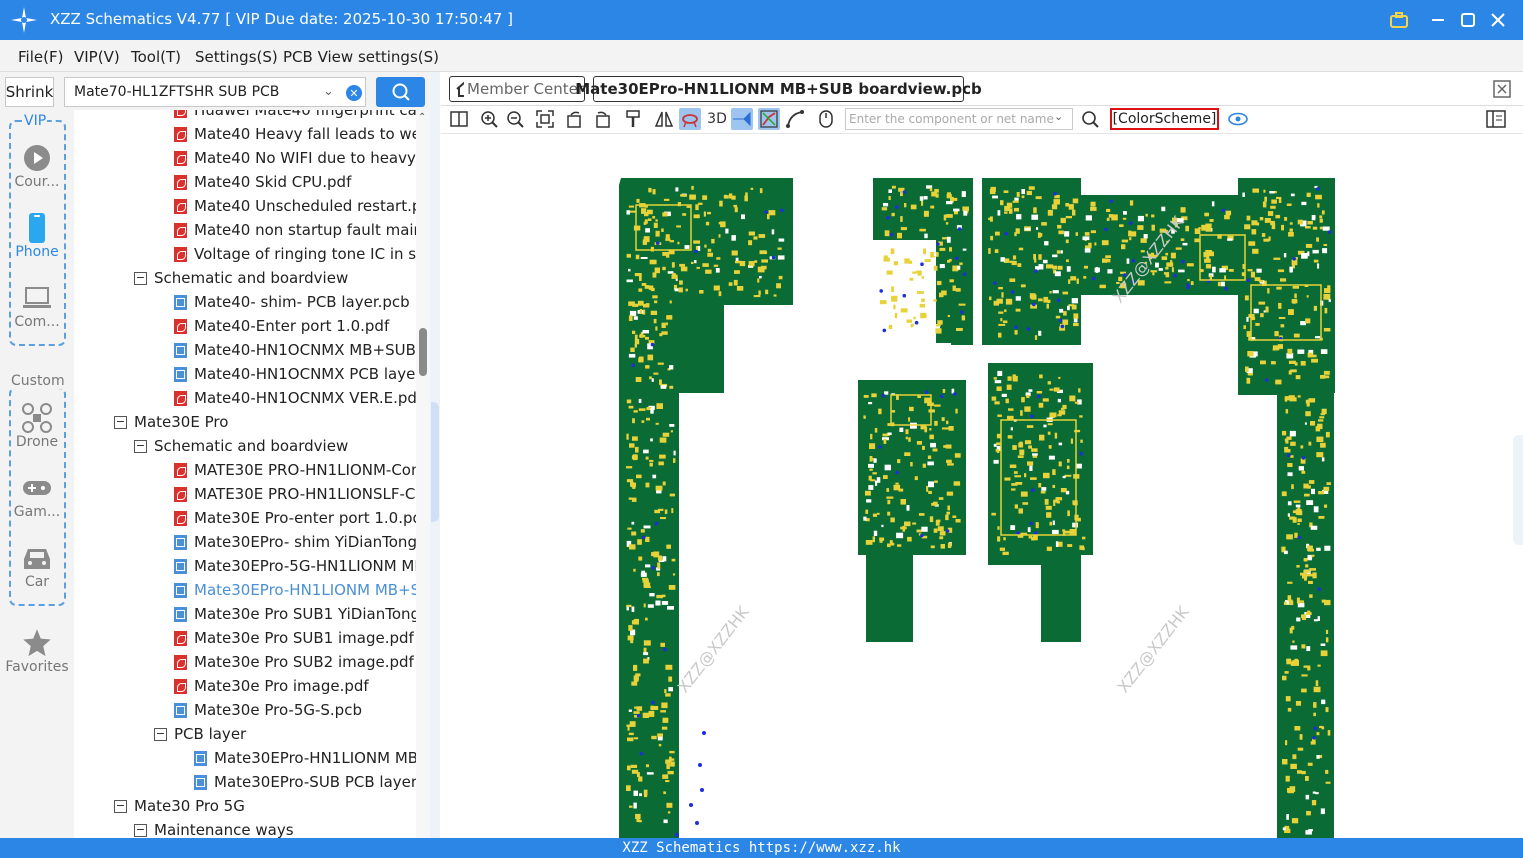 The image size is (1523, 858). Describe the element at coordinates (97, 57) in the screenshot. I see `menu-vip: VIP(V)` at that location.